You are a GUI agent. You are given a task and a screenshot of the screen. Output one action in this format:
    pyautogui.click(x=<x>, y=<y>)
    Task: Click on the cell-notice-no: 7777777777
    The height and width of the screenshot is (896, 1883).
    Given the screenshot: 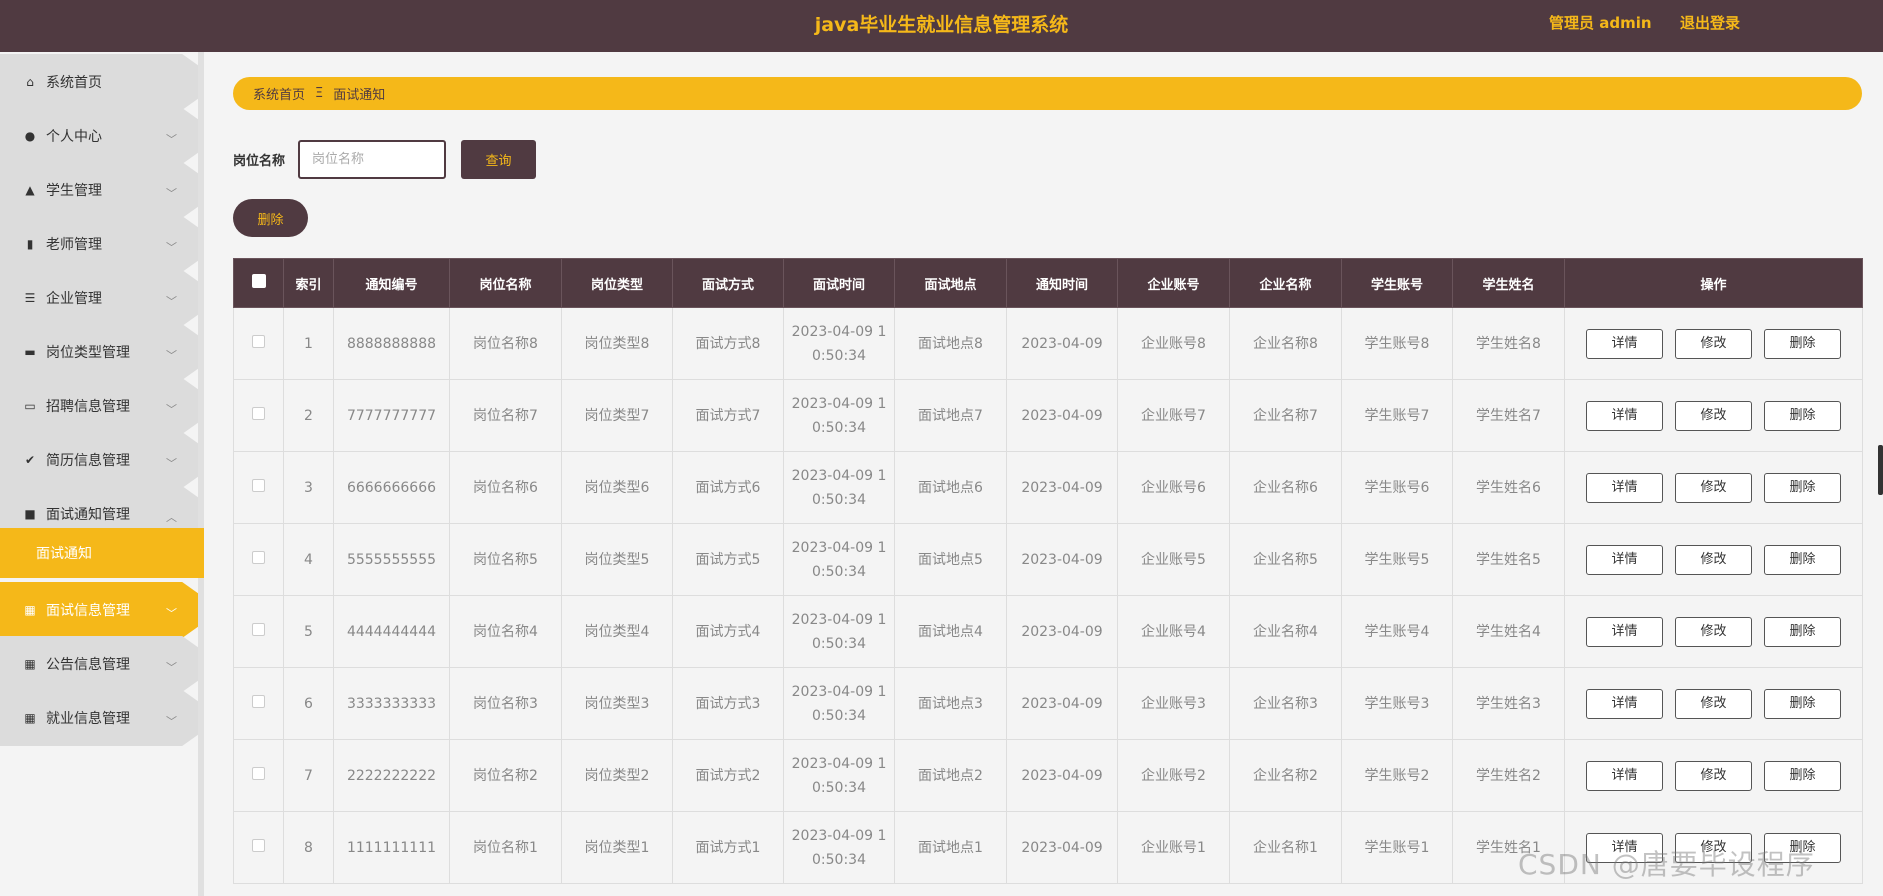 What is the action you would take?
    pyautogui.click(x=391, y=415)
    